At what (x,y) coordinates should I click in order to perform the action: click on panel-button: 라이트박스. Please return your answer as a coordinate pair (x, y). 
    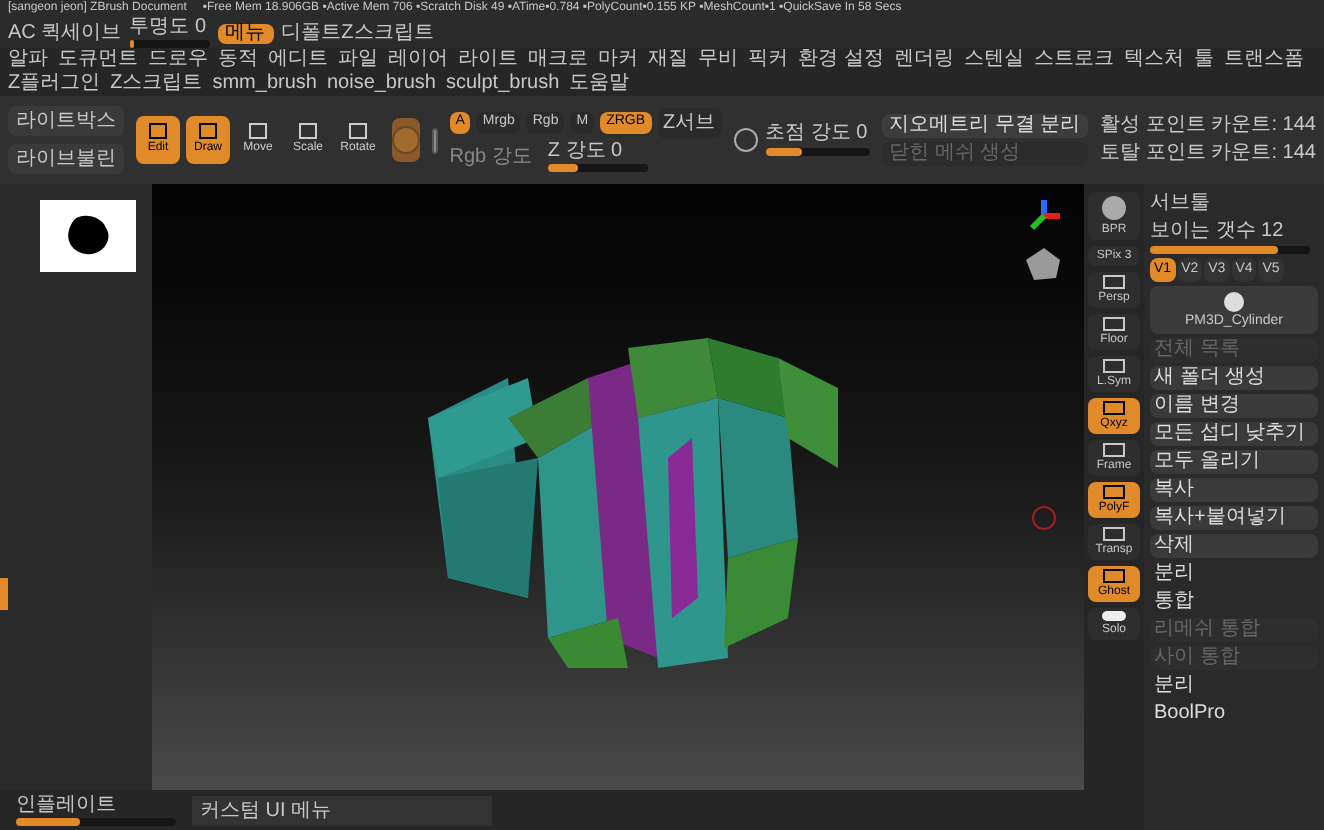
    Looking at the image, I should click on (66, 121).